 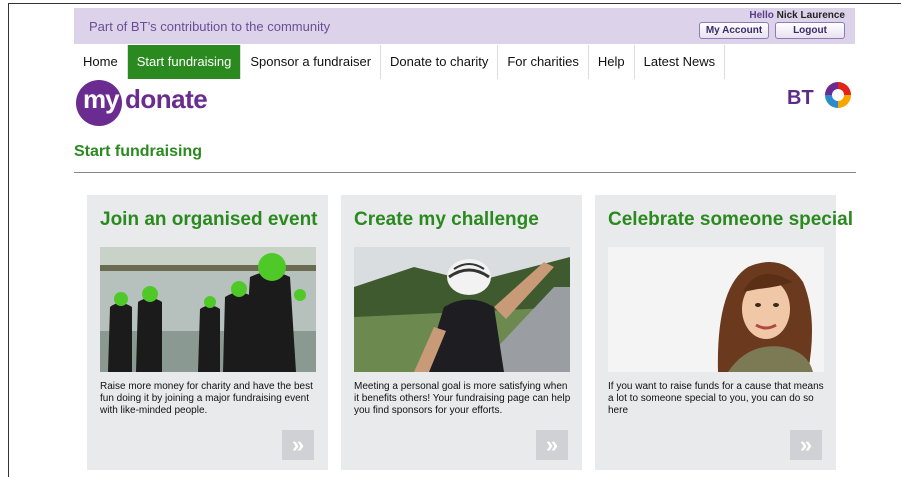 I want to click on woman-photo, so click(x=716, y=309).